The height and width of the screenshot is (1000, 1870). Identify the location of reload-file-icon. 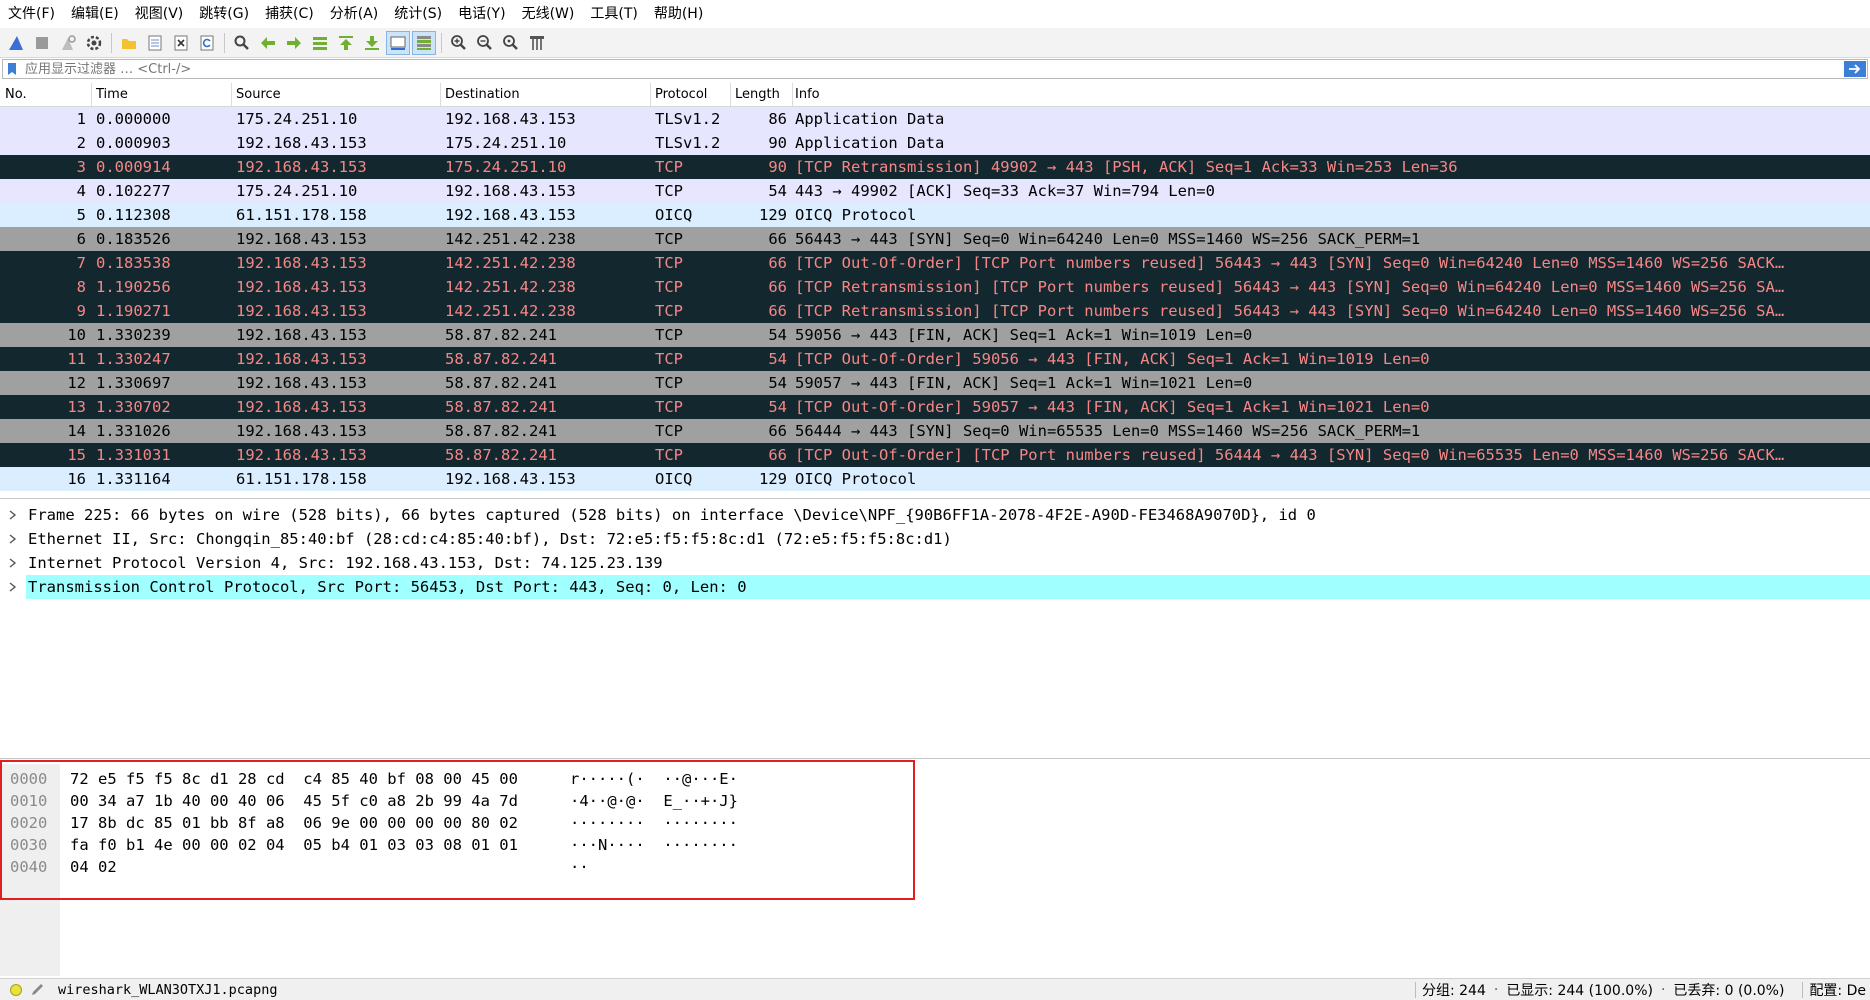
(207, 43).